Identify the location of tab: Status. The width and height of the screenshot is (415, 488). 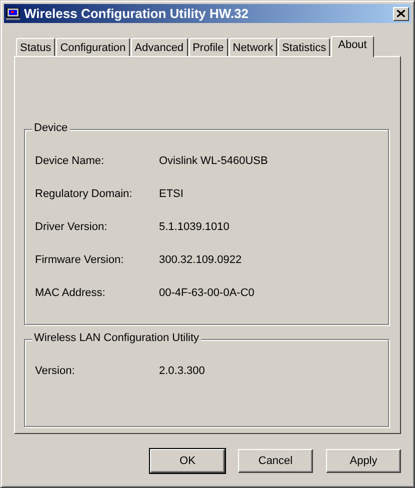
(36, 47).